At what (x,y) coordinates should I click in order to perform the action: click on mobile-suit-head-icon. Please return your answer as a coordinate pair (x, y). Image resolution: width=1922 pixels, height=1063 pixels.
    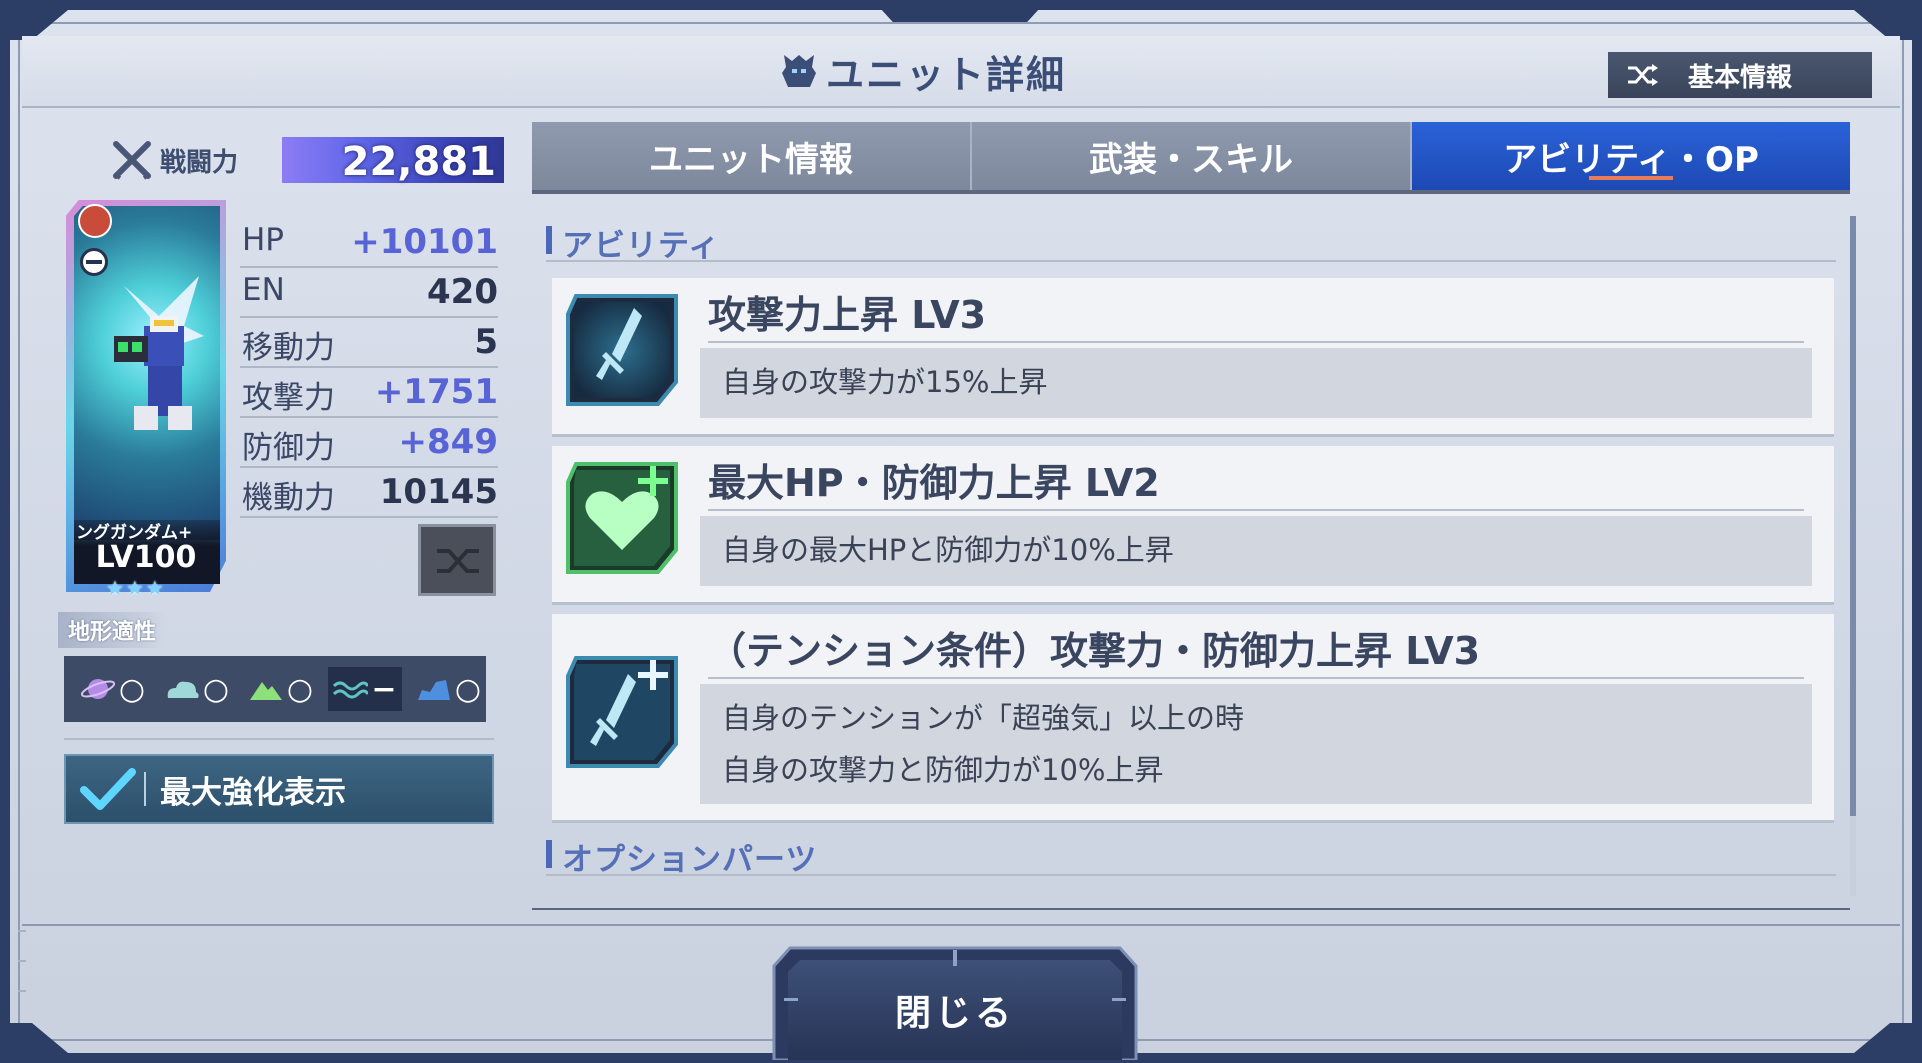
    Looking at the image, I should click on (799, 71).